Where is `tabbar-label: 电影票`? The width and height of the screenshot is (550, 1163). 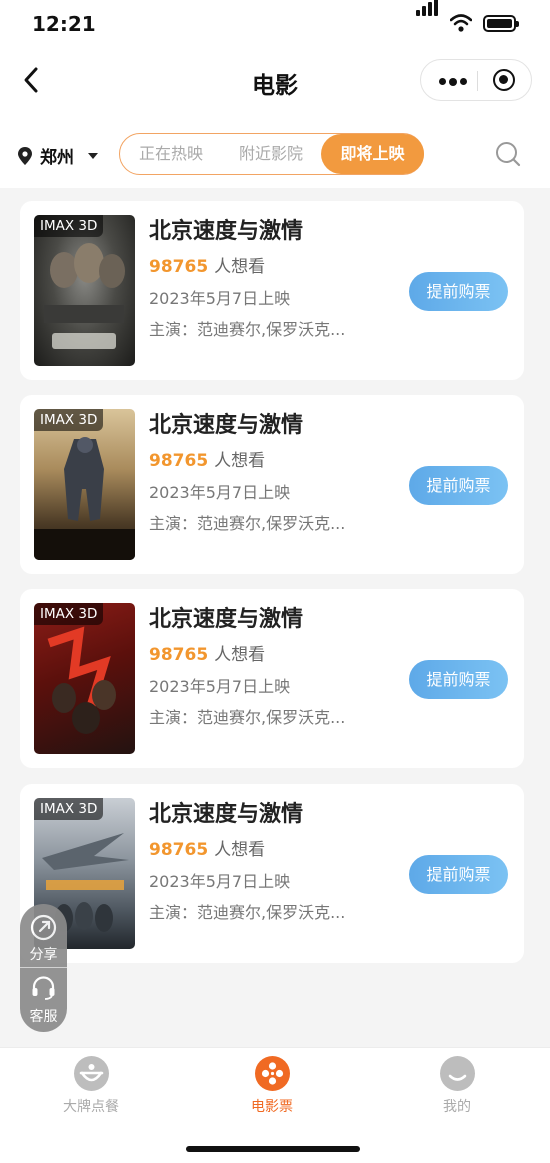 tabbar-label: 电影票 is located at coordinates (272, 1107).